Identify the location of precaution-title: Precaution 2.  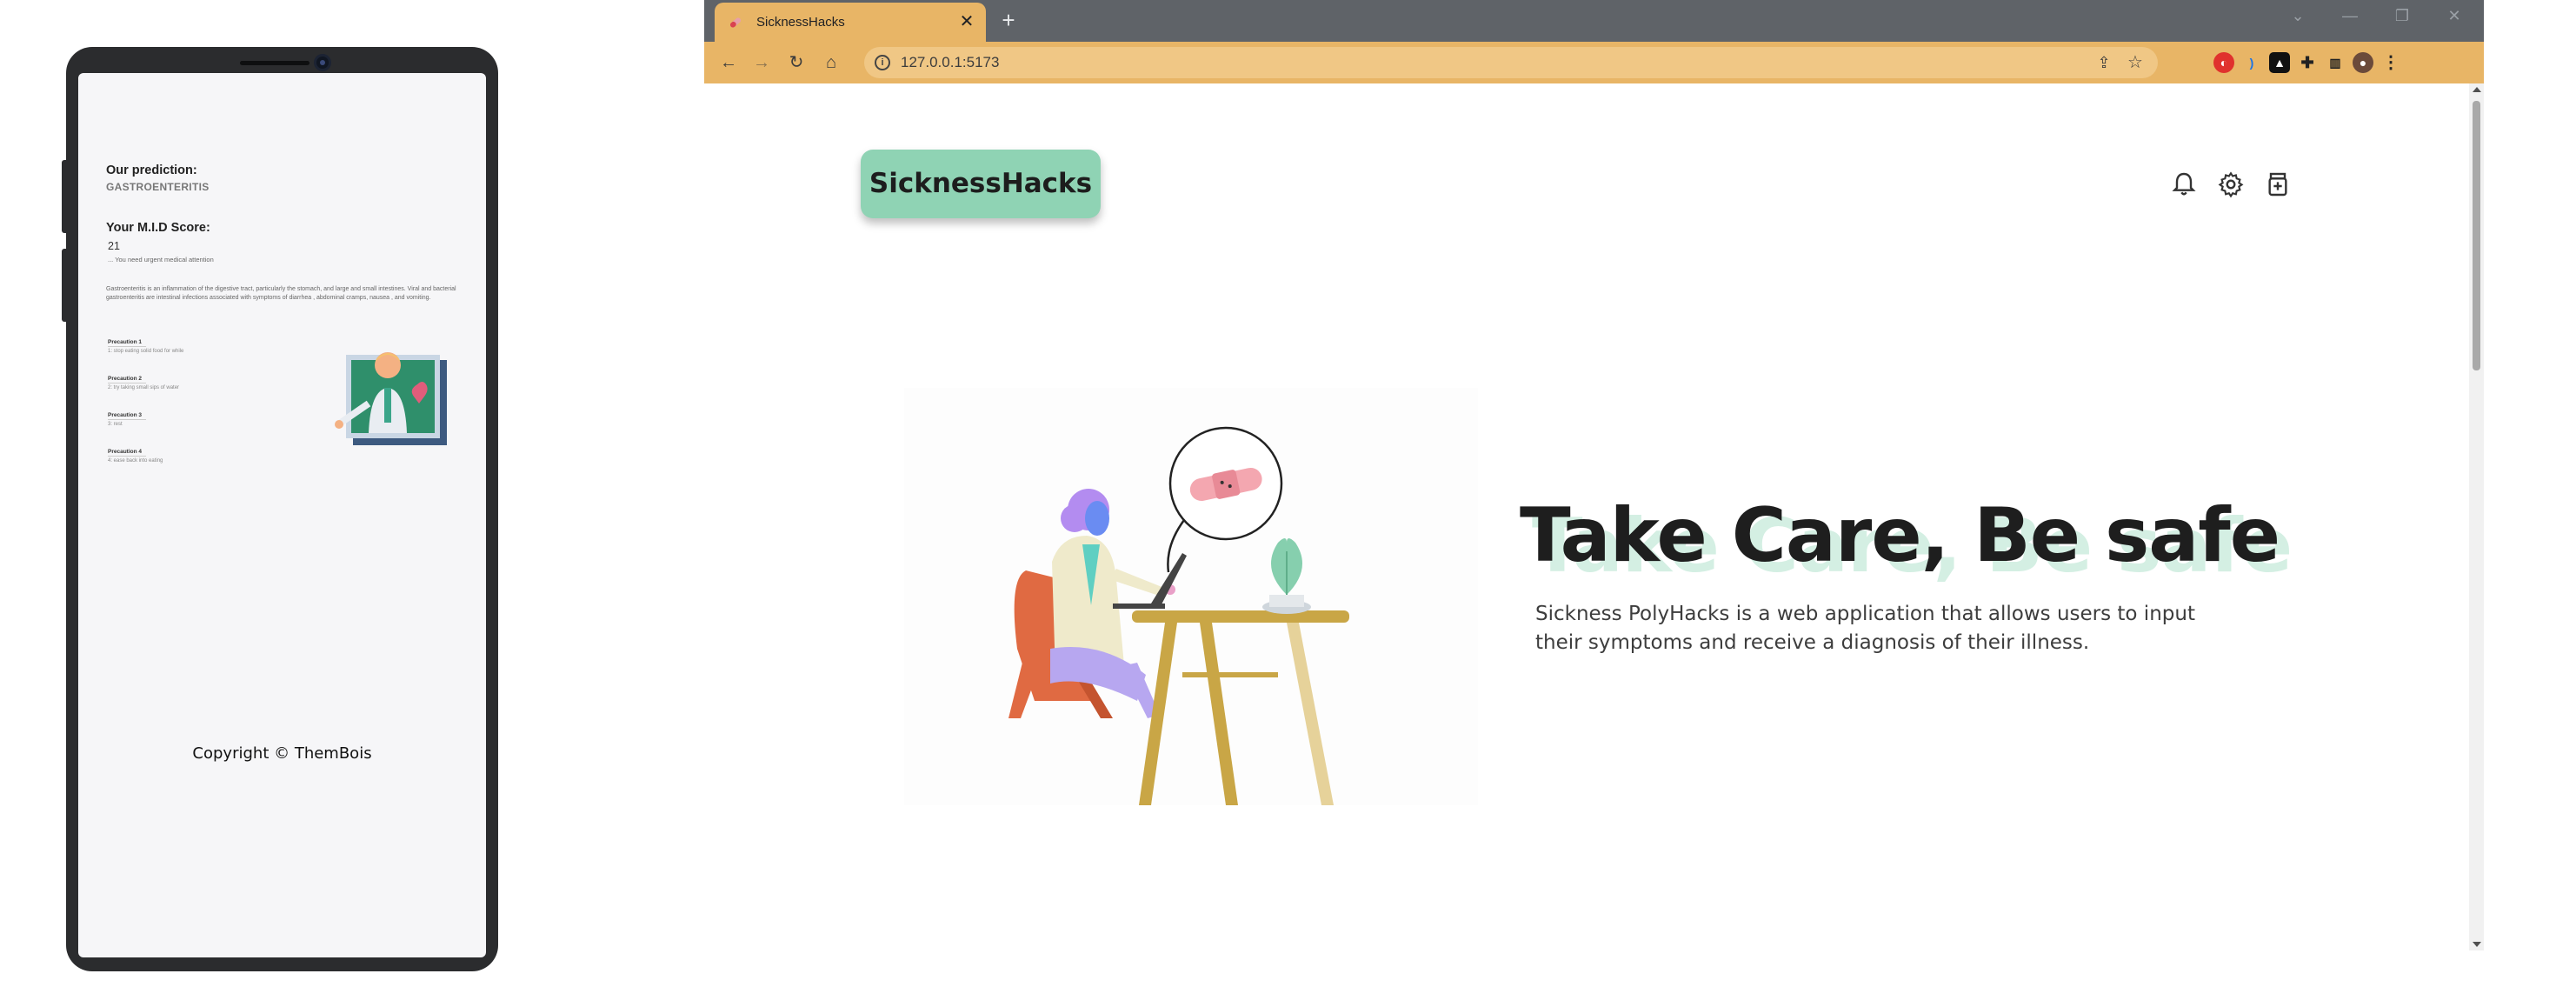
(127, 379).